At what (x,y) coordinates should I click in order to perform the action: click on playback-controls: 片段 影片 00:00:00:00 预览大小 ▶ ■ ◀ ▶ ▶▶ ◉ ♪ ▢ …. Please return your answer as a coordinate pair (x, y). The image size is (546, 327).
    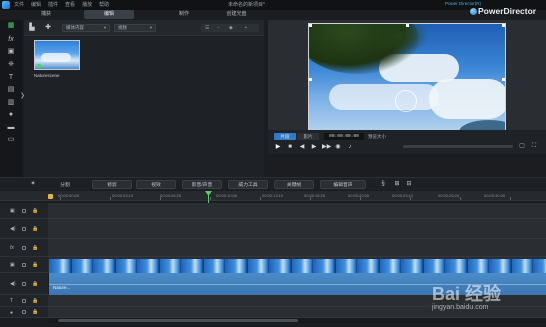
    Looking at the image, I should click on (407, 142).